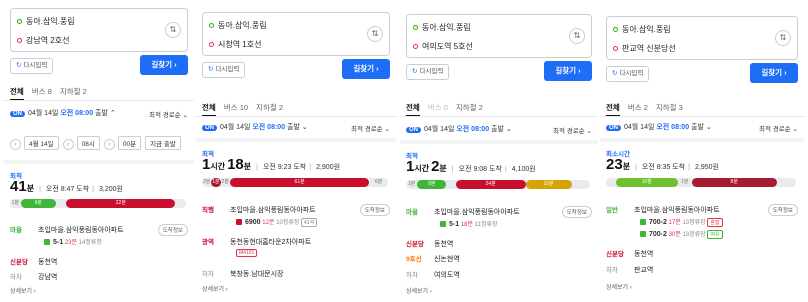 Image resolution: width=808 pixels, height=302 pixels. What do you see at coordinates (88, 143) in the screenshot?
I see `hour-select: 08시` at bounding box center [88, 143].